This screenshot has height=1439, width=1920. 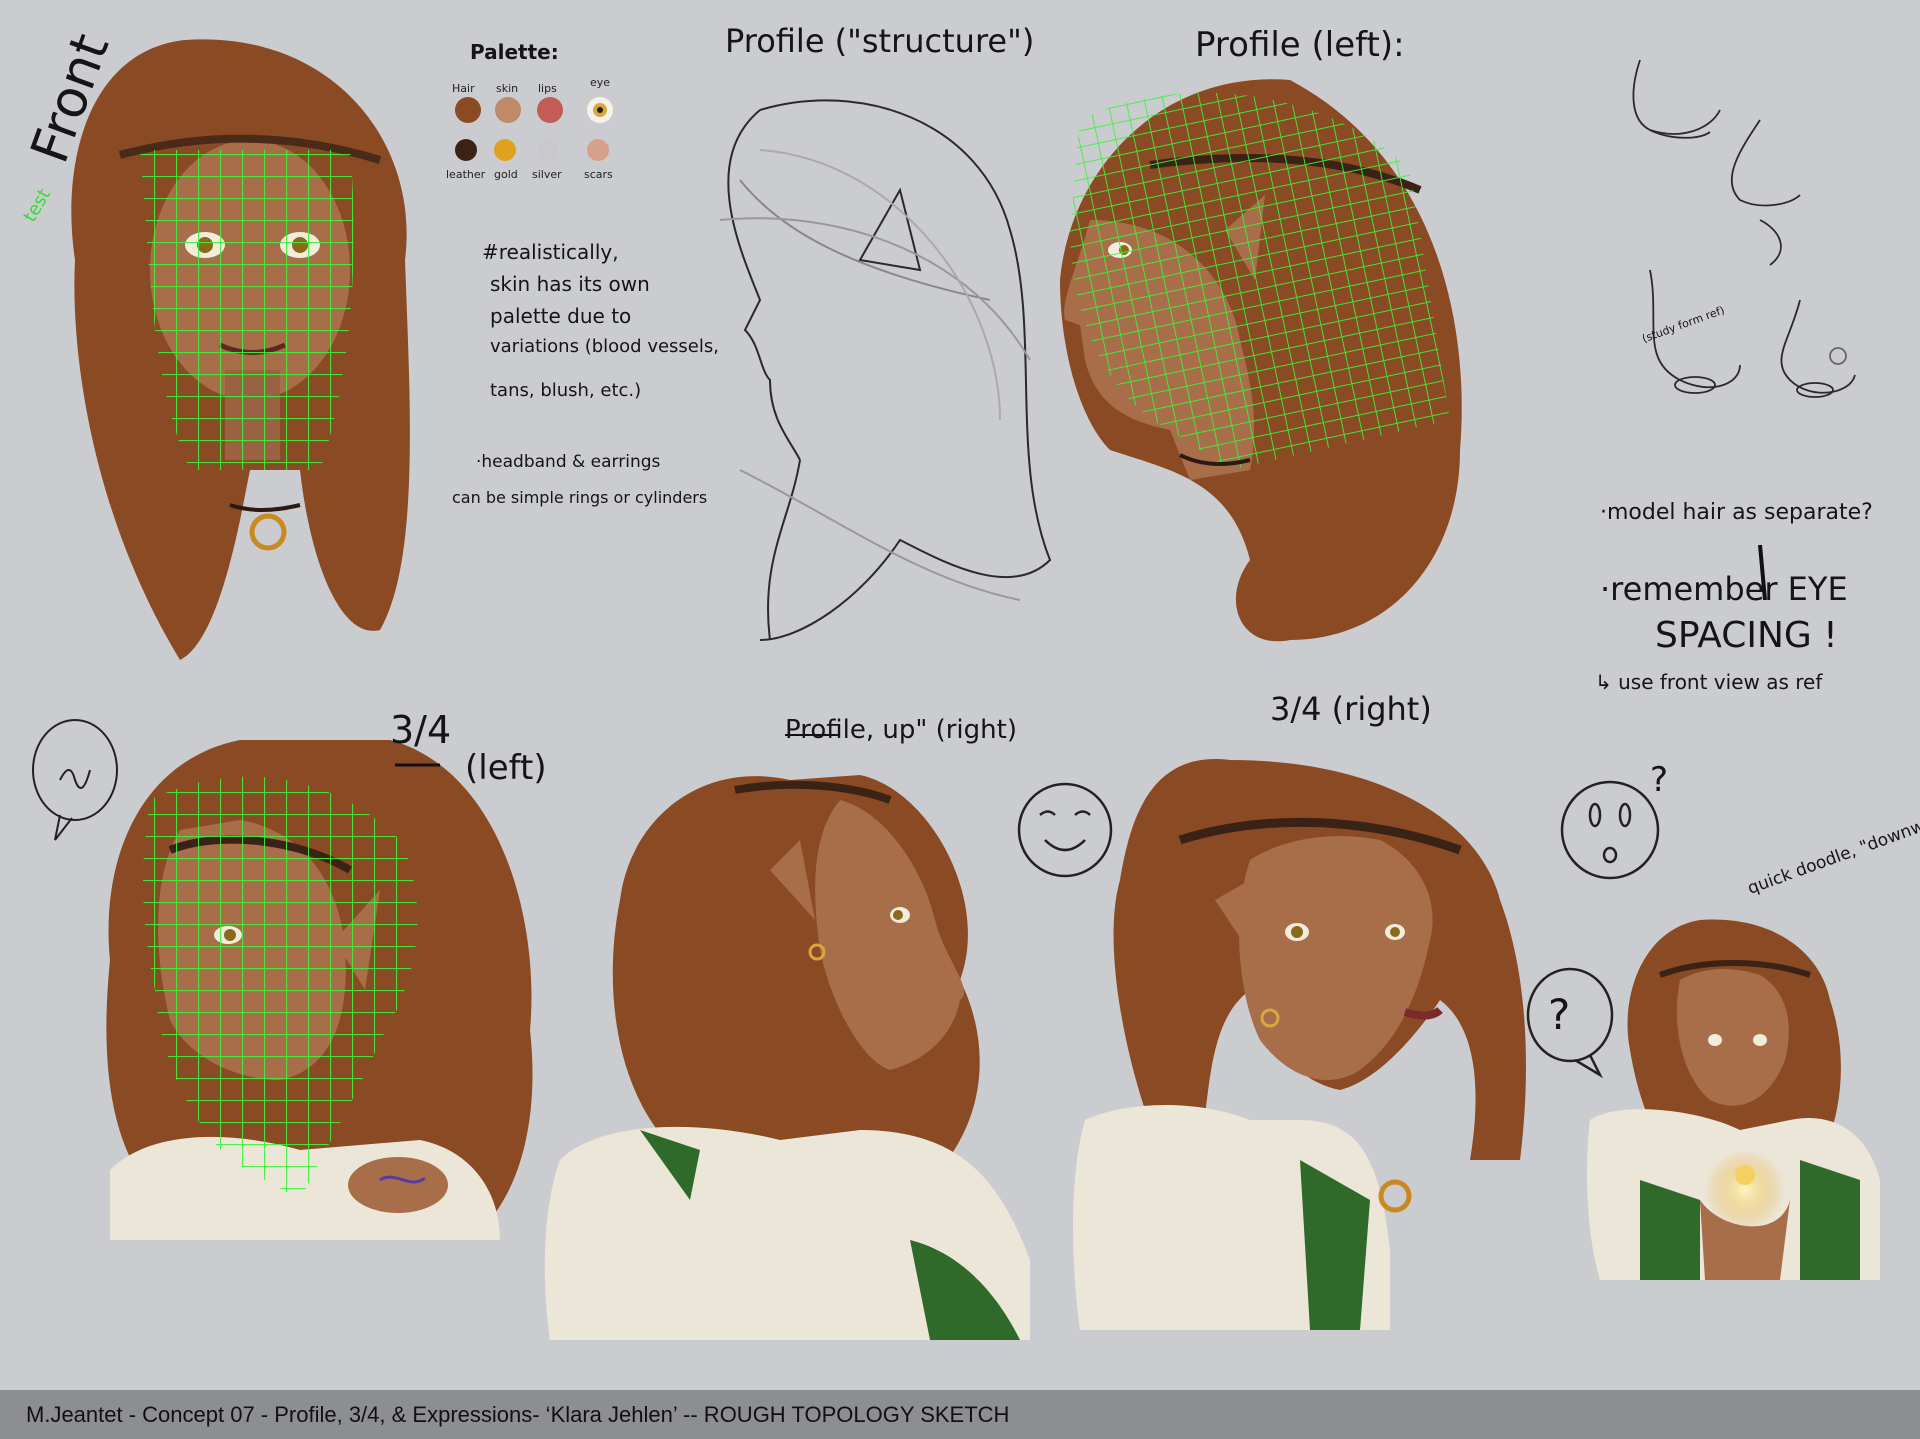 What do you see at coordinates (466, 150) in the screenshot?
I see `swatch-leather` at bounding box center [466, 150].